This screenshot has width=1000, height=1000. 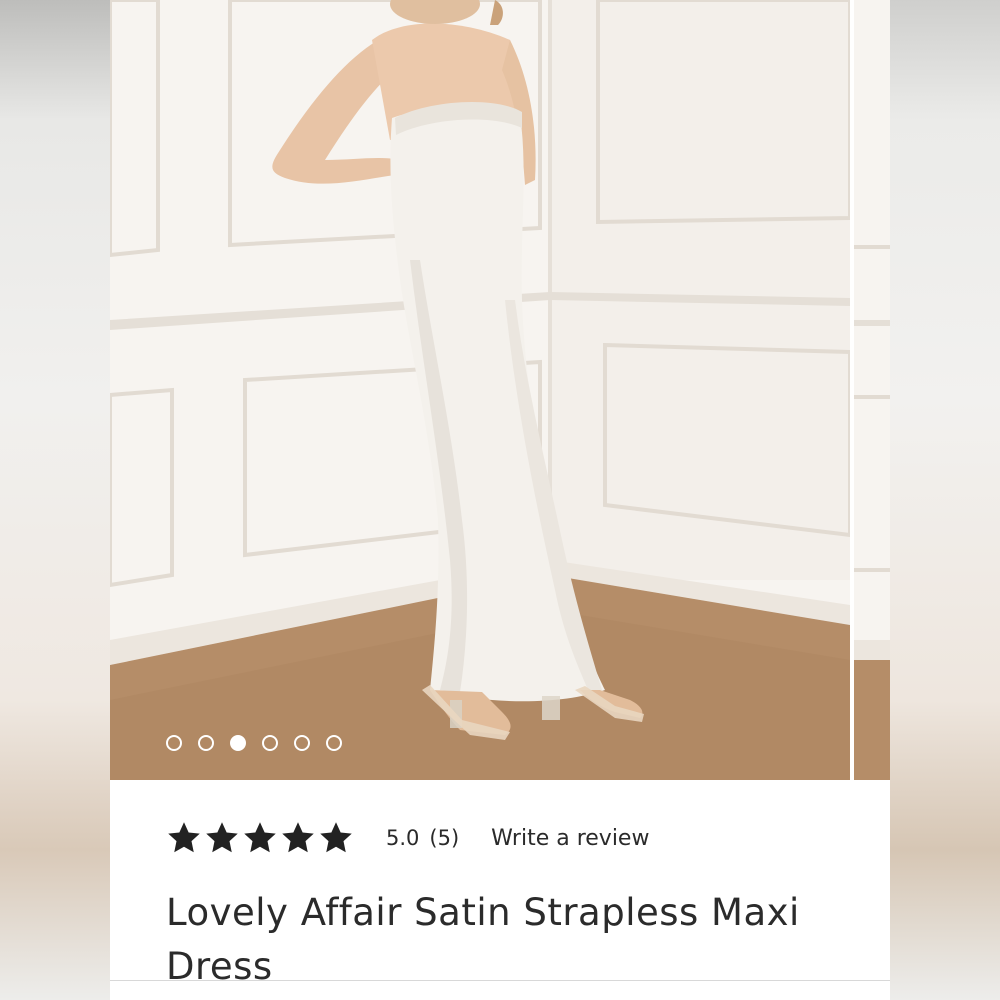 I want to click on star-rating, so click(x=260, y=838).